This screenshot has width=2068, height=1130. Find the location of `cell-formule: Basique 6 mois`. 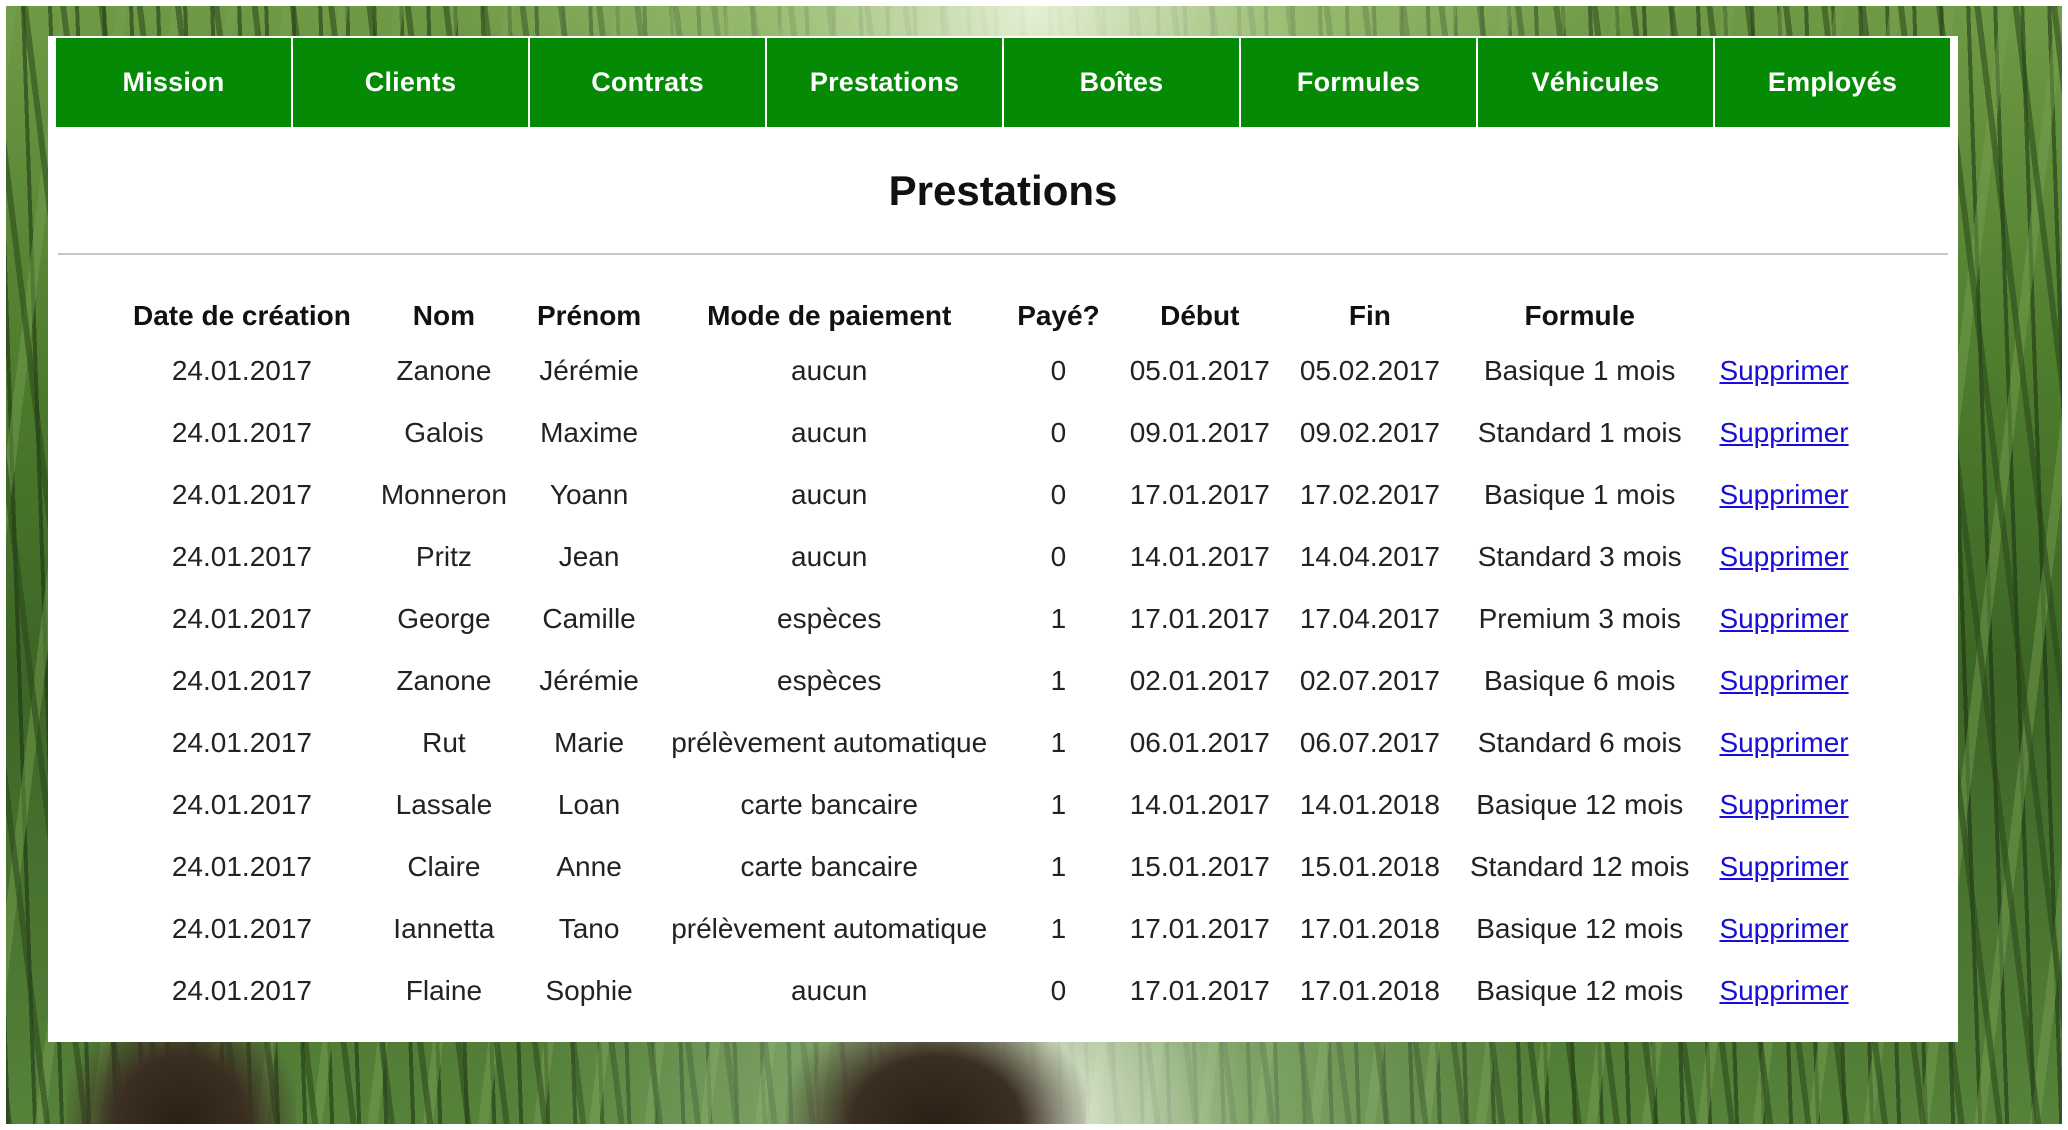

cell-formule: Basique 6 mois is located at coordinates (1579, 680).